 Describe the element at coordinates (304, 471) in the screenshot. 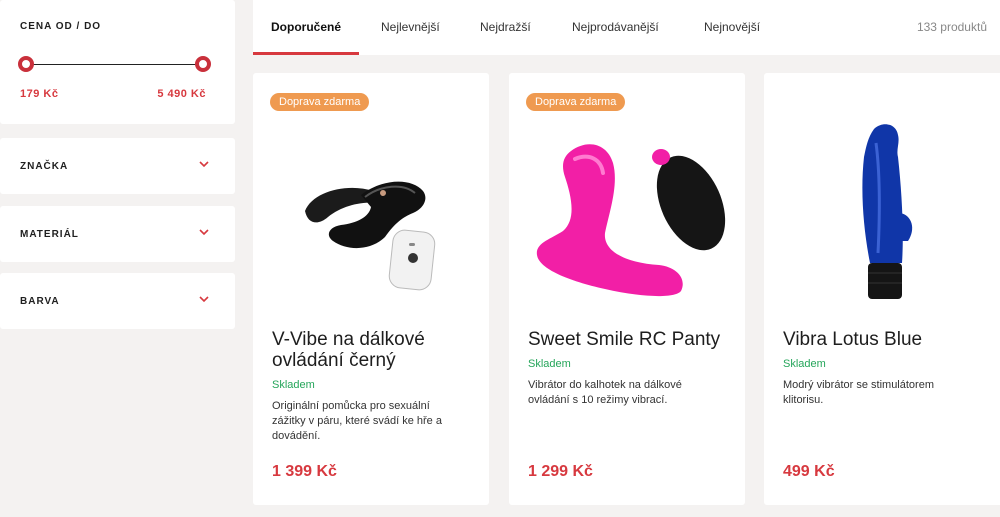

I see `product-price: 1 399 Kč` at that location.